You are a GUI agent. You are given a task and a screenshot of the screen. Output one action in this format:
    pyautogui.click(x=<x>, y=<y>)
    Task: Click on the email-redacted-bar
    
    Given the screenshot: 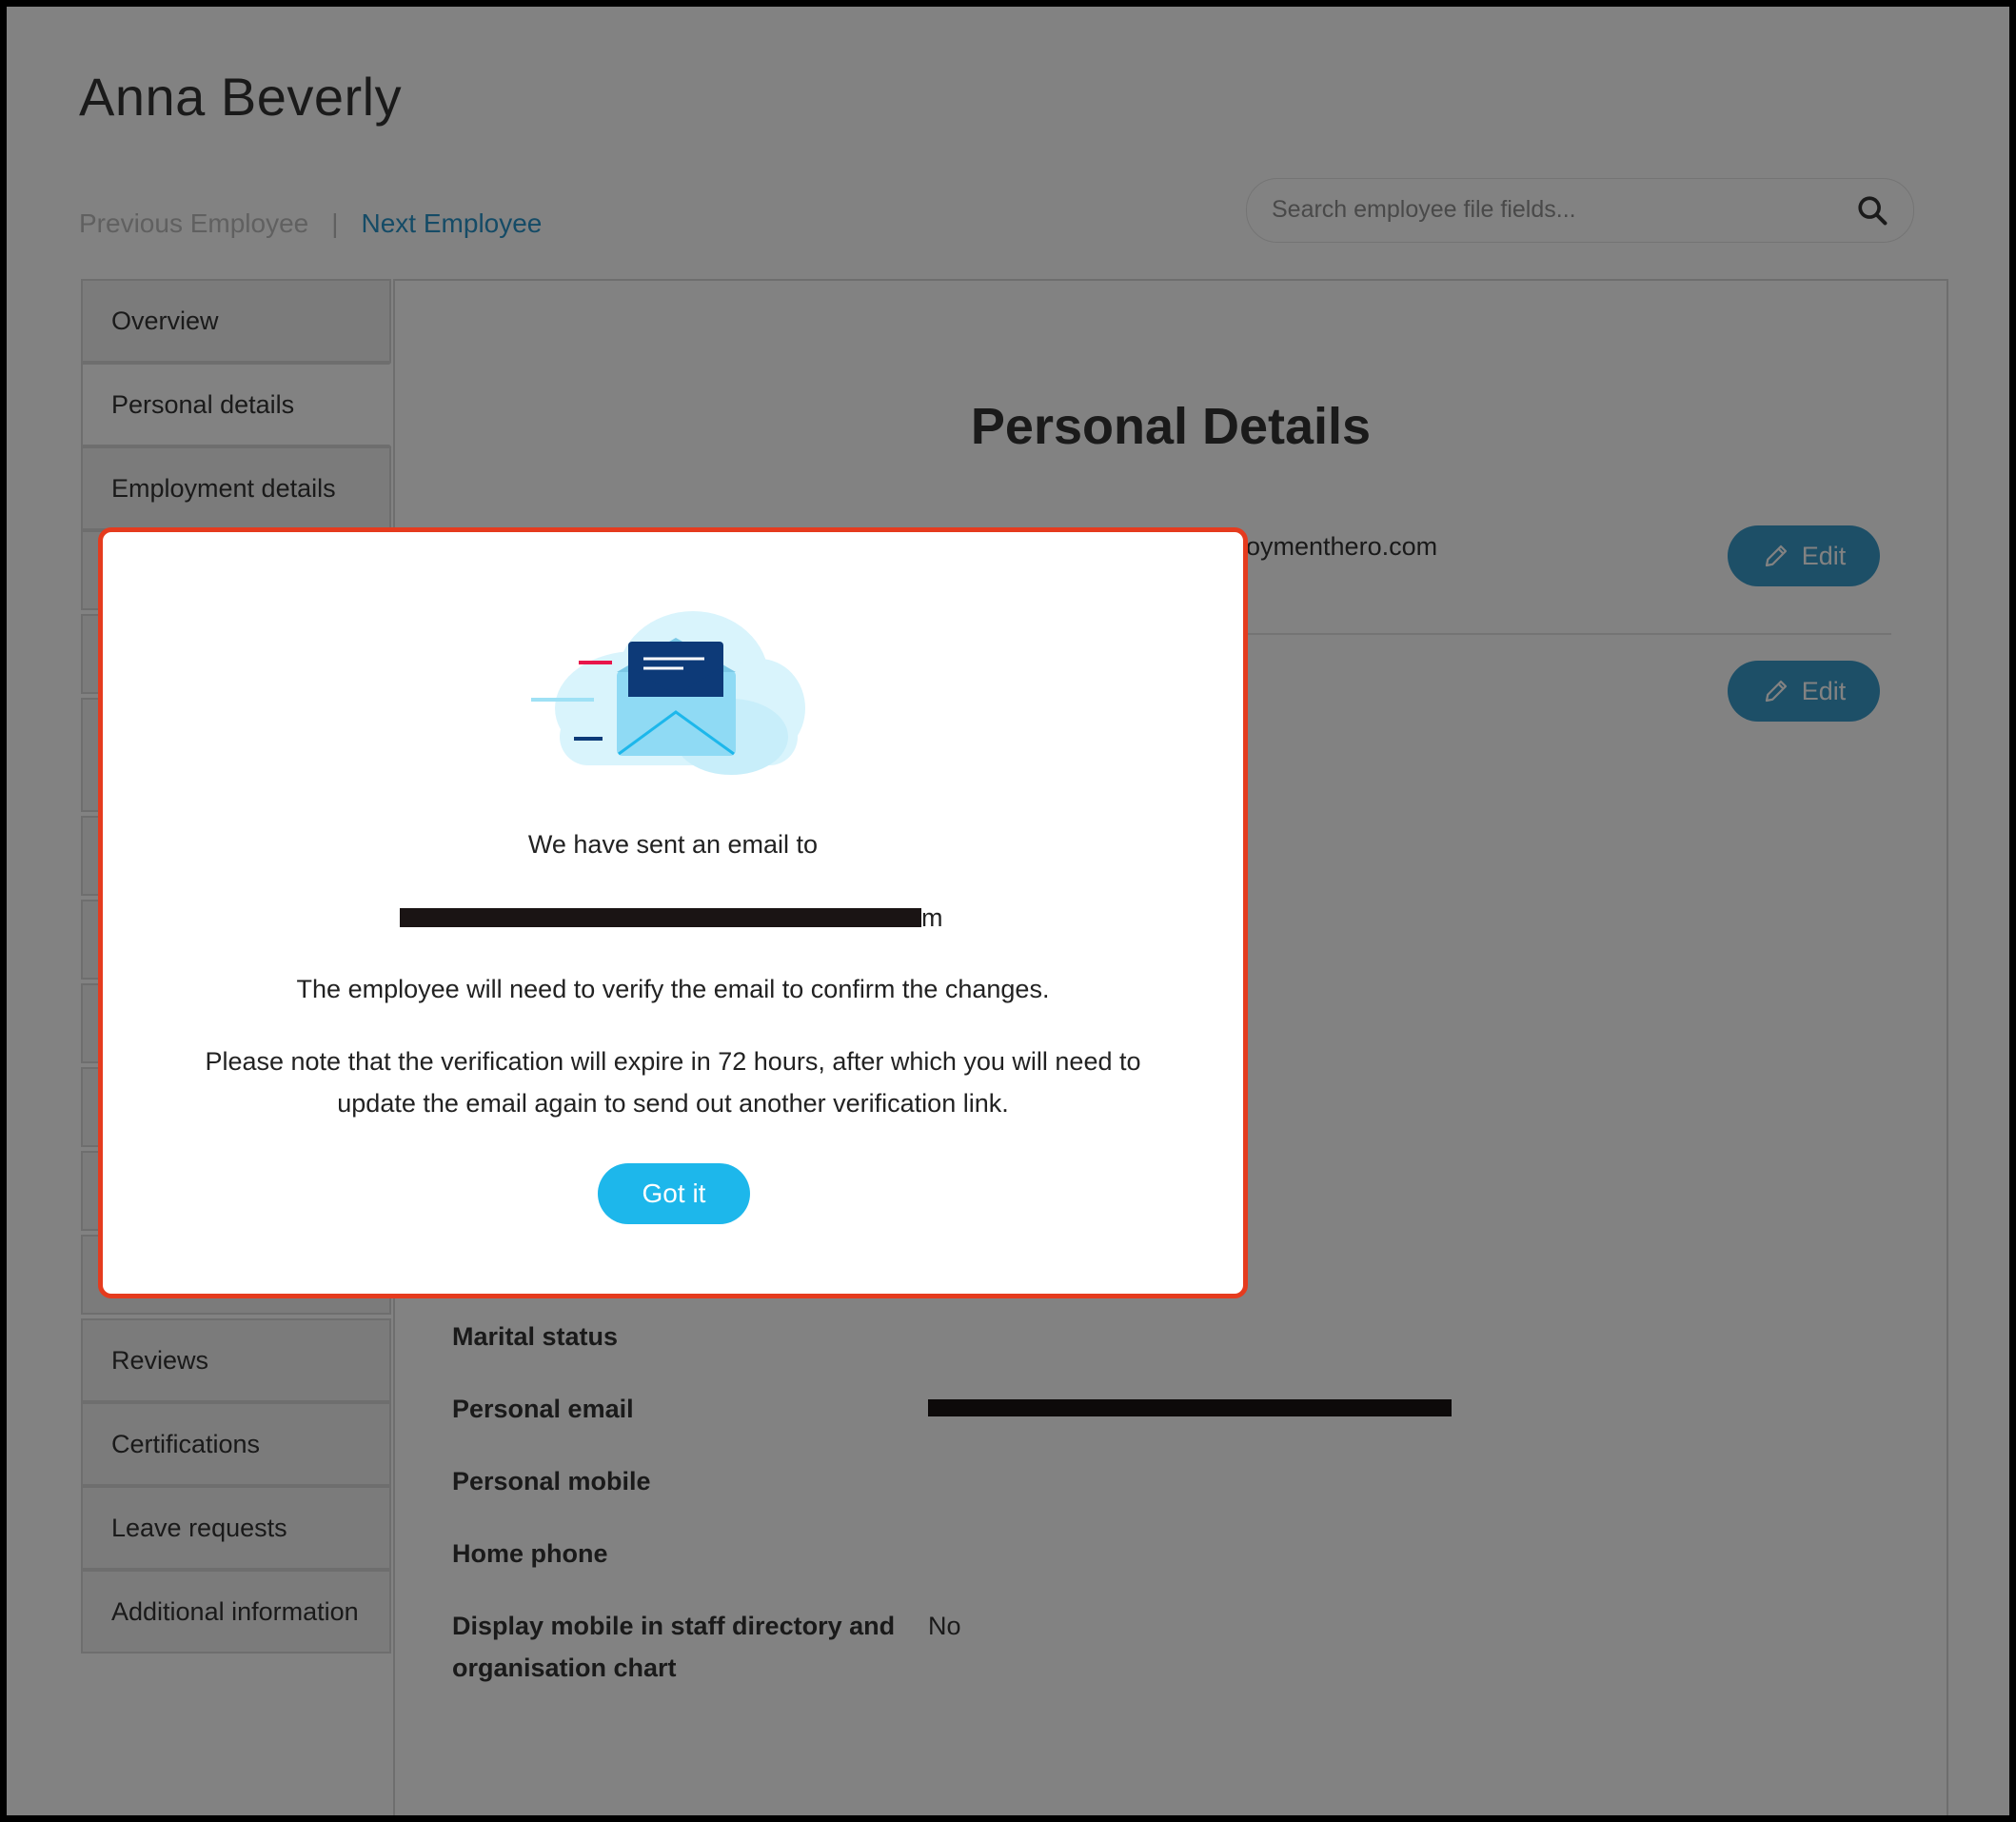 What is the action you would take?
    pyautogui.click(x=661, y=917)
    